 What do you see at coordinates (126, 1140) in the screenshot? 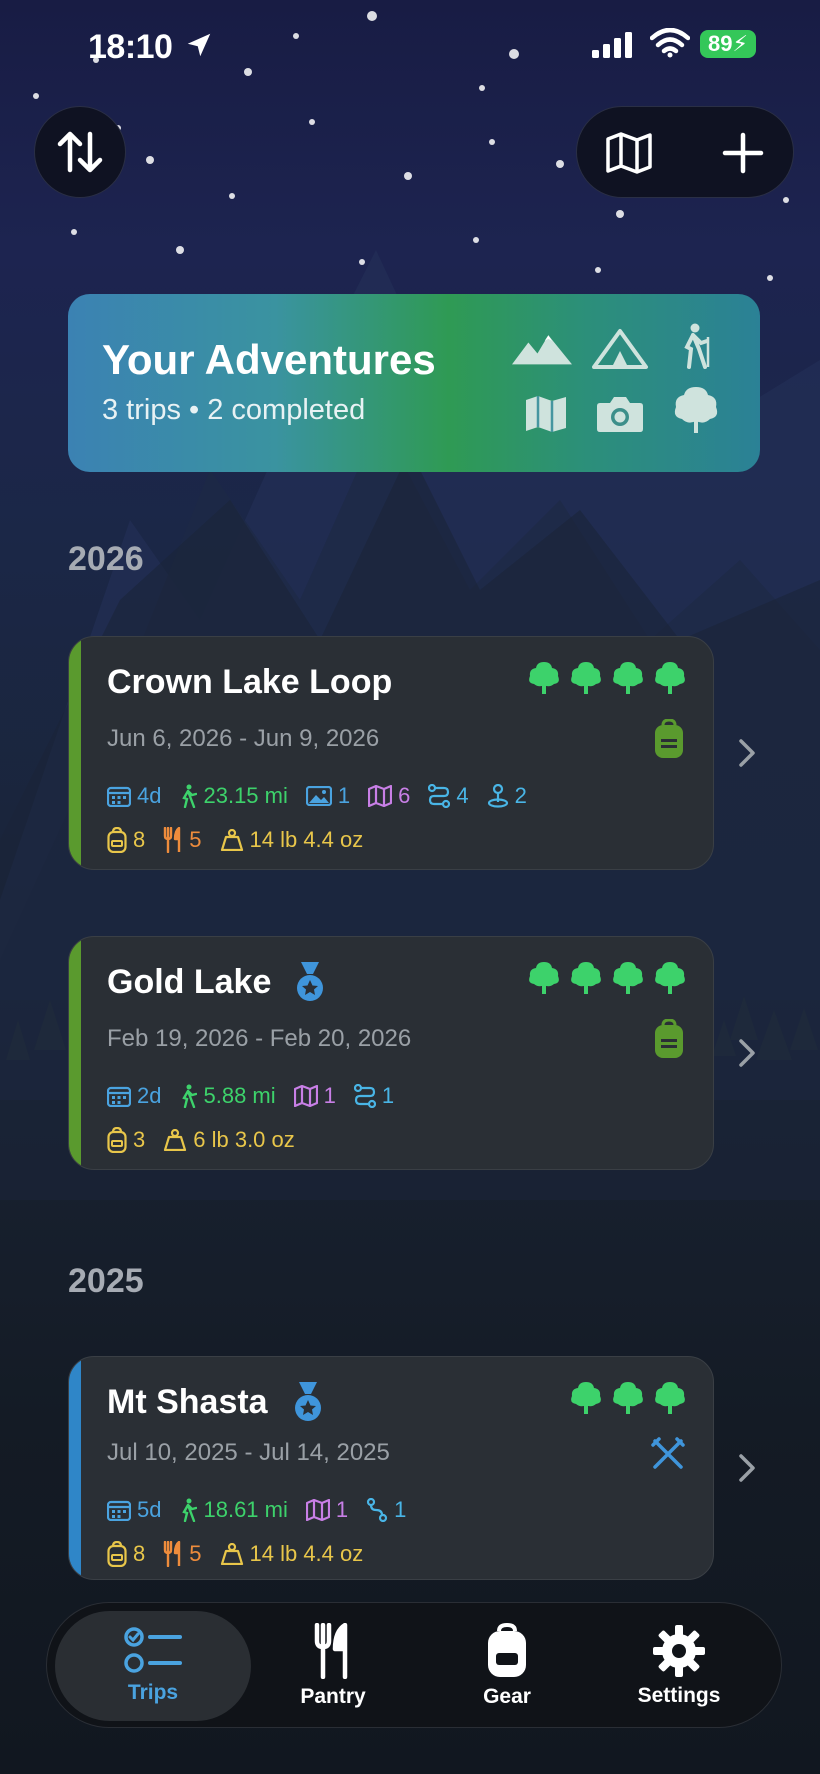
I see `packed-items-stat: 3` at bounding box center [126, 1140].